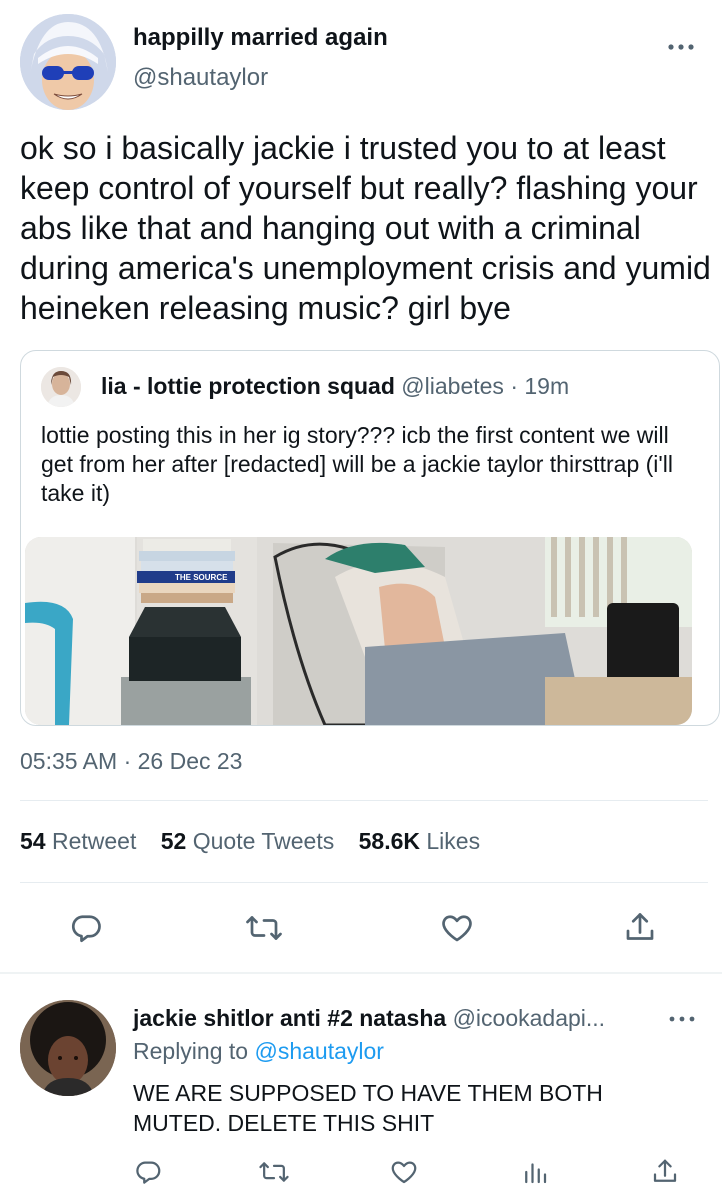 The image size is (722, 1200). Describe the element at coordinates (289, 1018) in the screenshot. I see `reply-author-name: jackie shitlor anti #2 natasha` at that location.